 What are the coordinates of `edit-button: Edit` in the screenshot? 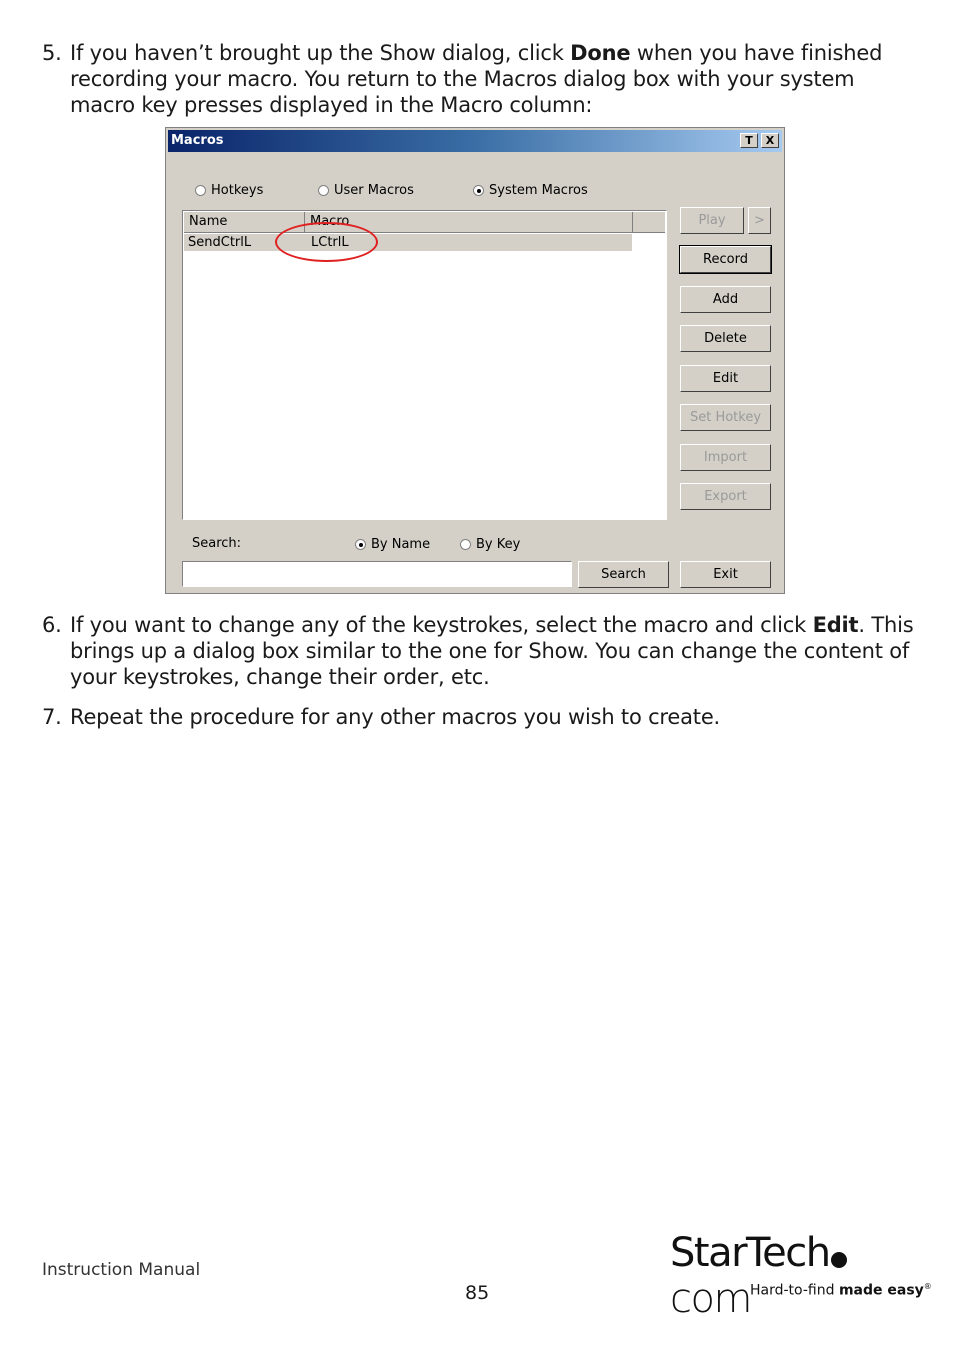 It's located at (725, 378).